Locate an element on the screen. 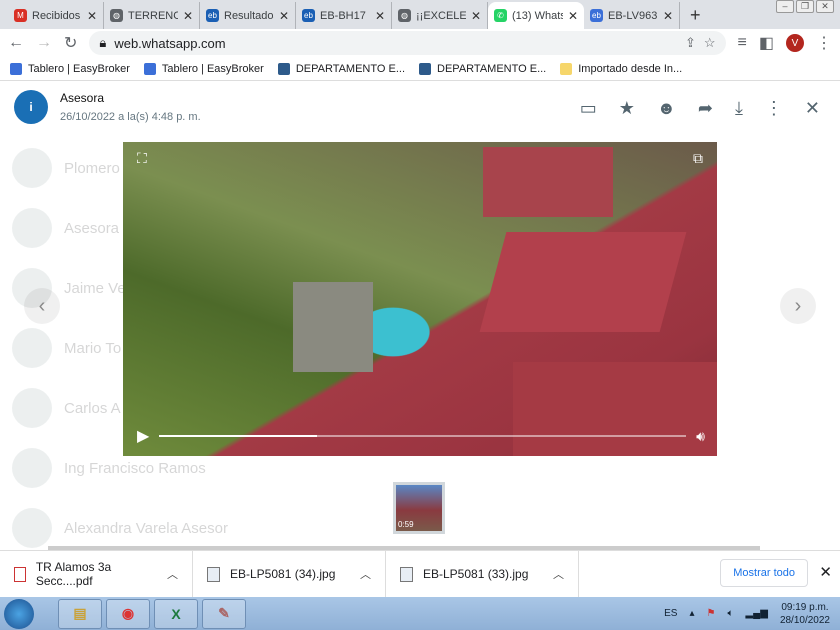 This screenshot has height=630, width=840. gmail-icon: M is located at coordinates (20, 15).